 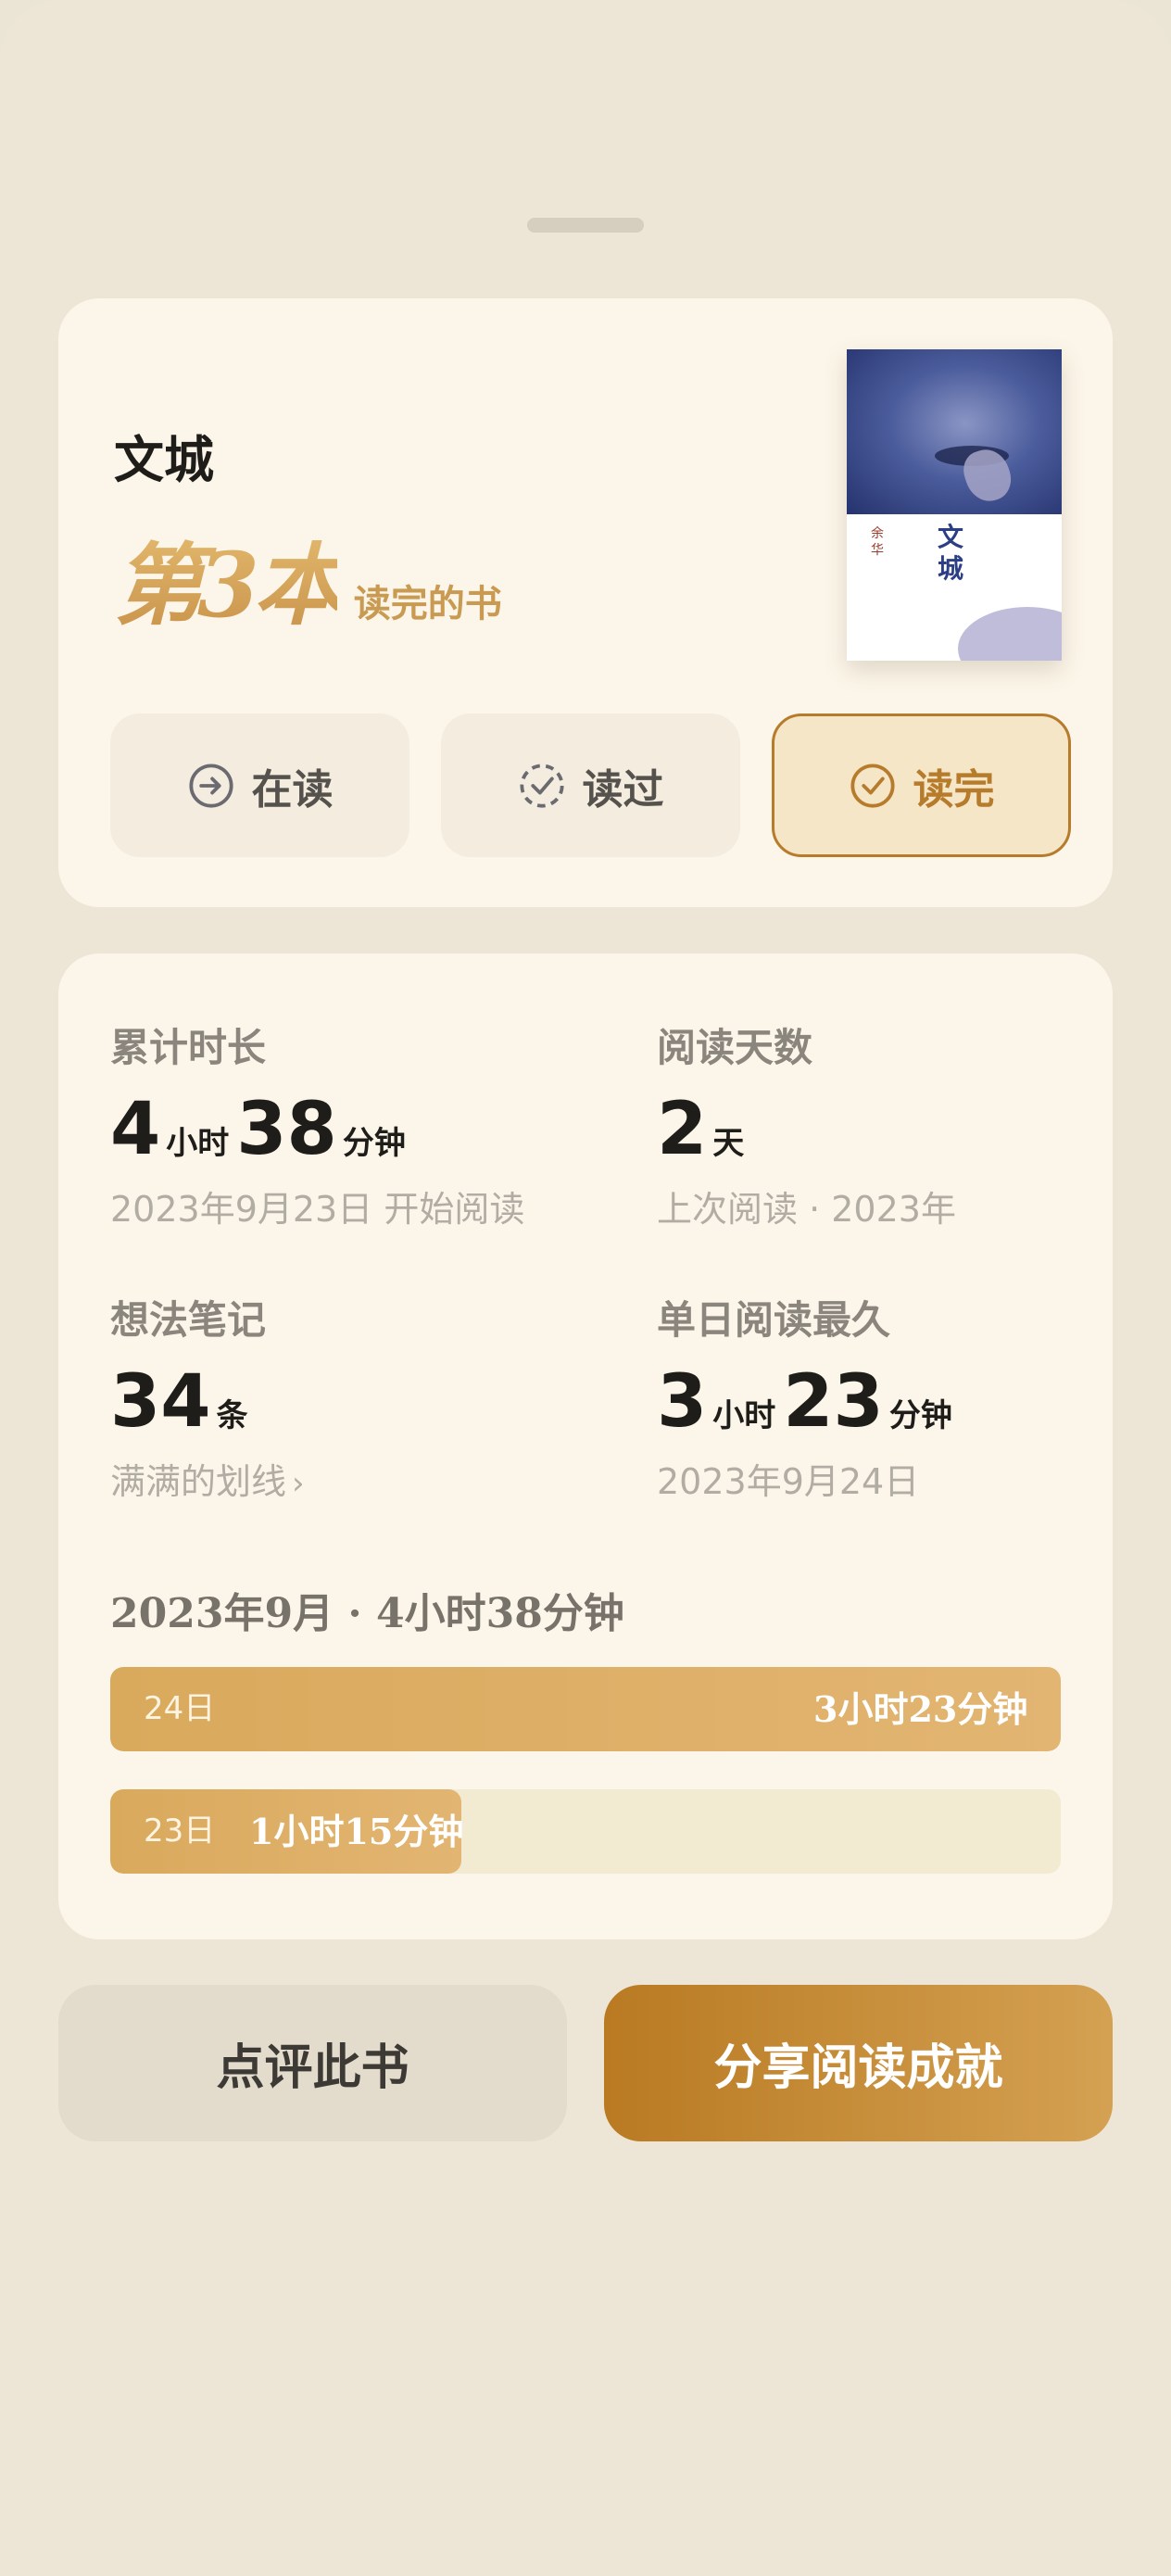 What do you see at coordinates (1010, 634) in the screenshot?
I see `cover-decoration` at bounding box center [1010, 634].